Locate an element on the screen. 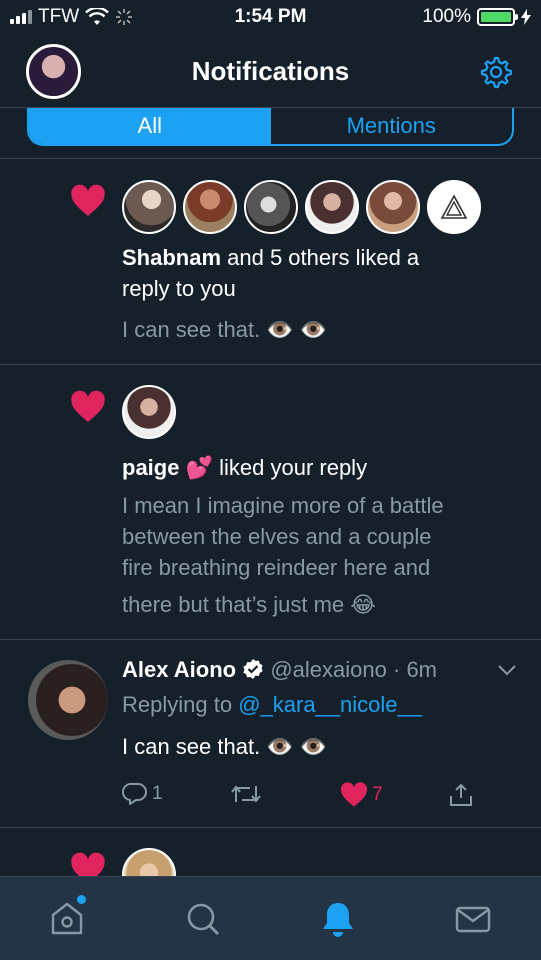 The width and height of the screenshot is (541, 960). battery-icon is located at coordinates (497, 17).